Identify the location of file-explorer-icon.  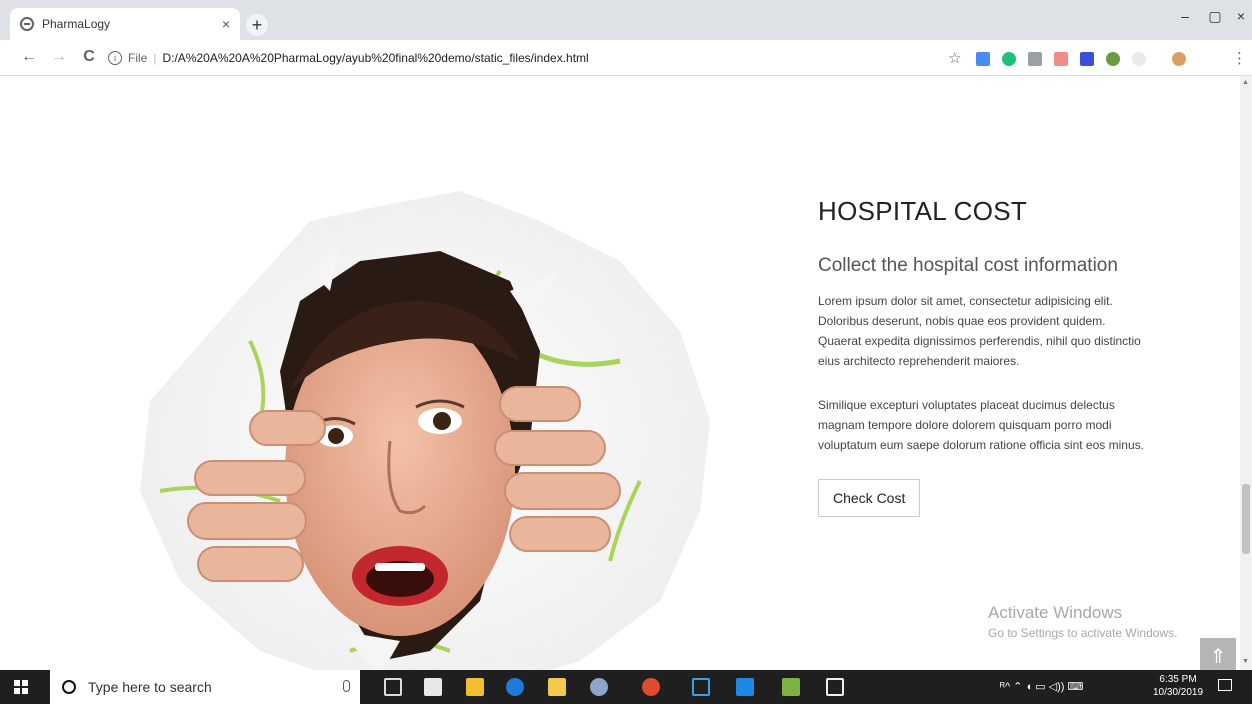
(557, 687).